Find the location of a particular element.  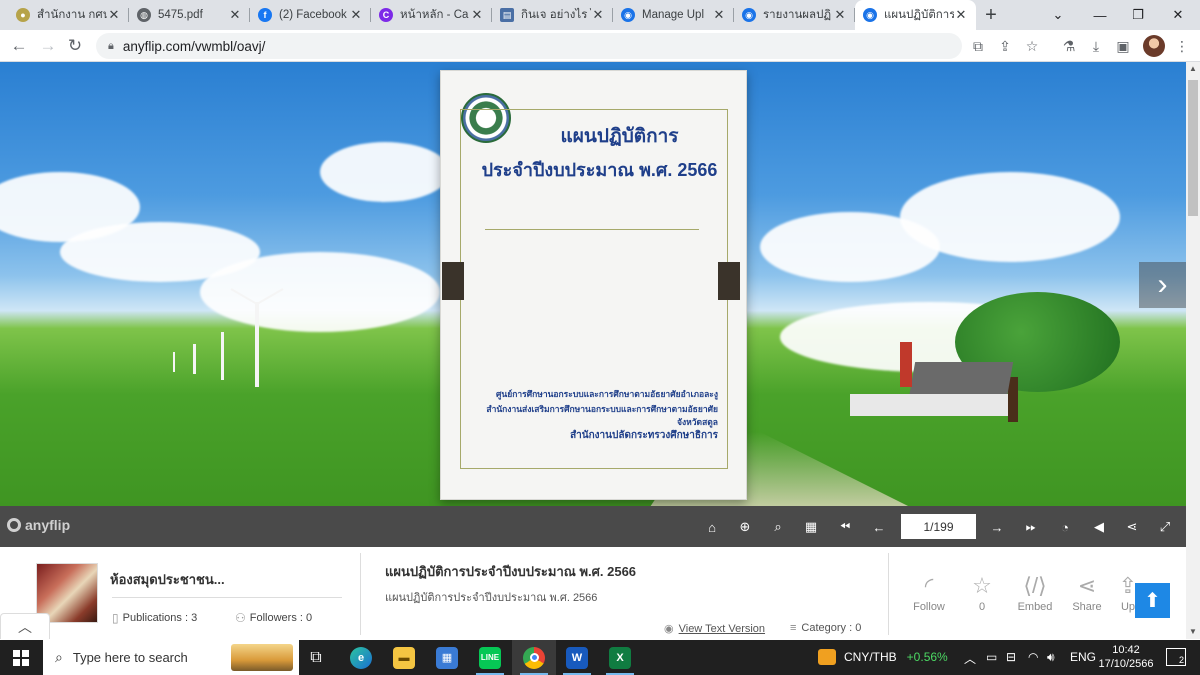

back-icon: ← is located at coordinates (19, 46).